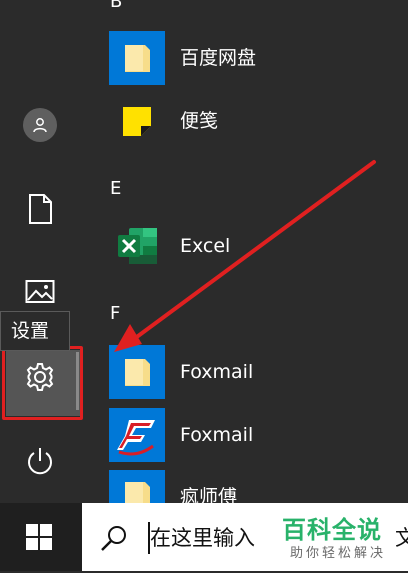 This screenshot has height=573, width=408. What do you see at coordinates (113, 538) in the screenshot?
I see `search-icon` at bounding box center [113, 538].